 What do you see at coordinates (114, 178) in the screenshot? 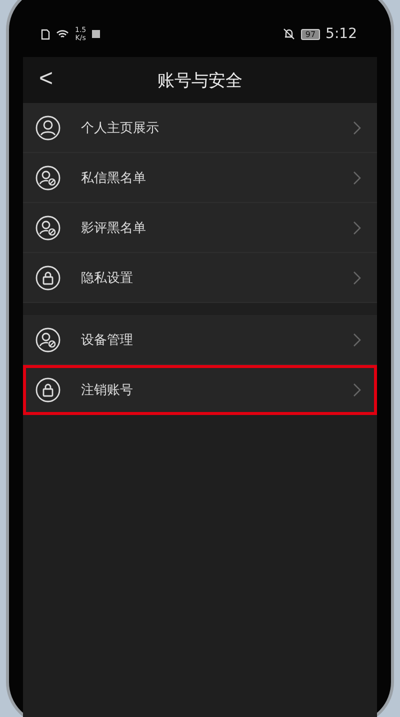
I see `row-label: 私信黑名单` at bounding box center [114, 178].